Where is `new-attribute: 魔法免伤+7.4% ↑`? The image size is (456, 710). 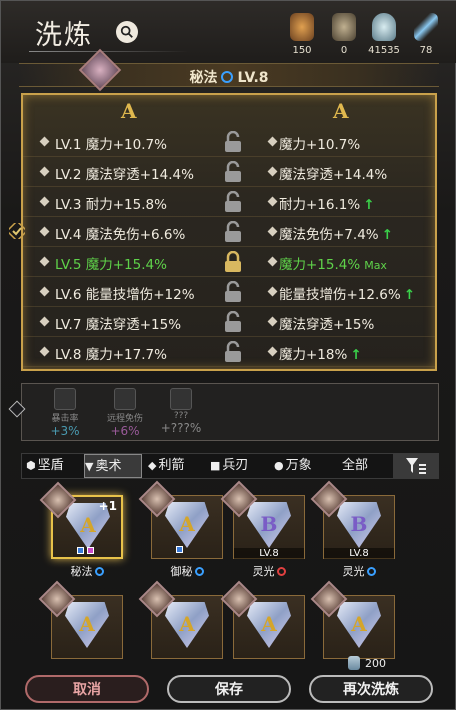
new-attribute: 魔法免伤+7.4% ↑ is located at coordinates (336, 235).